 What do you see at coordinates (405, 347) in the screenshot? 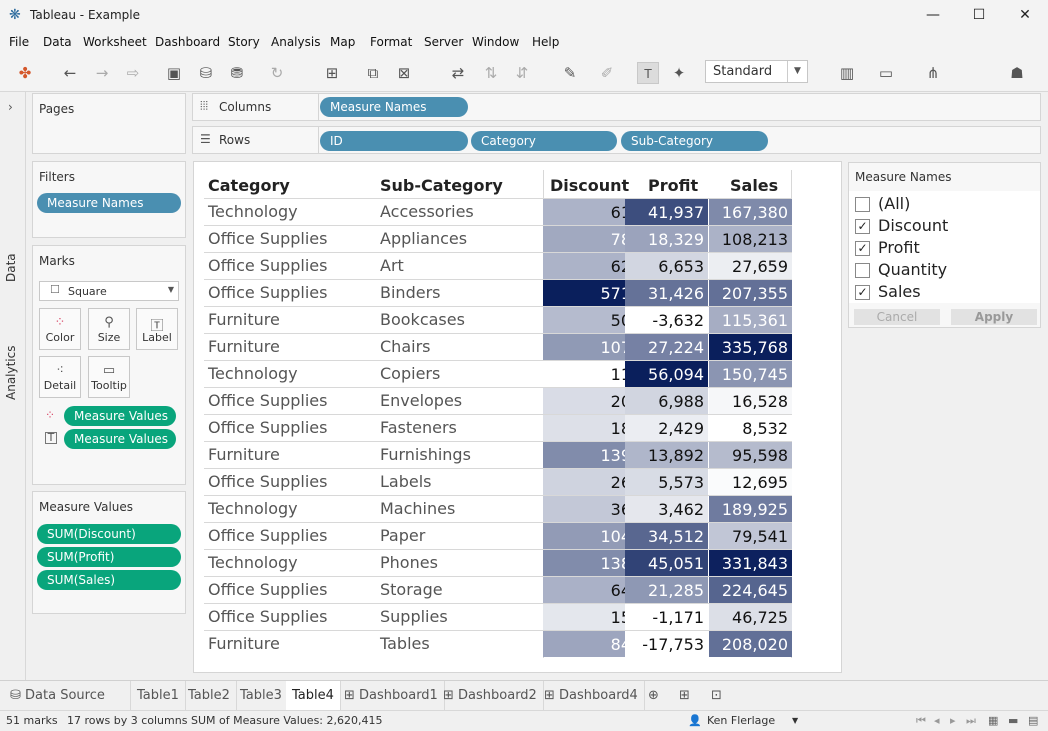
I see `cell-sub-category: Chairs` at bounding box center [405, 347].